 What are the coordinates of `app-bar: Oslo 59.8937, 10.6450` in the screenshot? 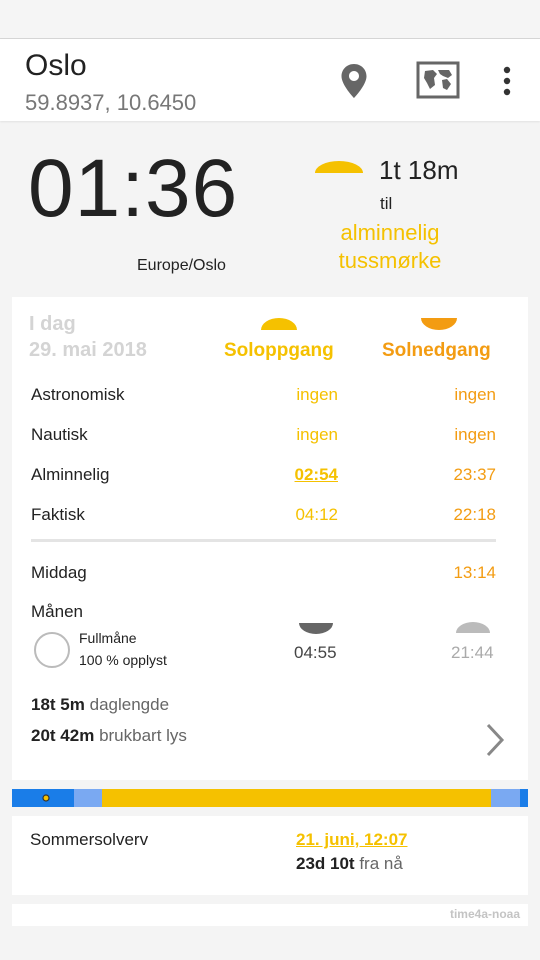 It's located at (270, 80).